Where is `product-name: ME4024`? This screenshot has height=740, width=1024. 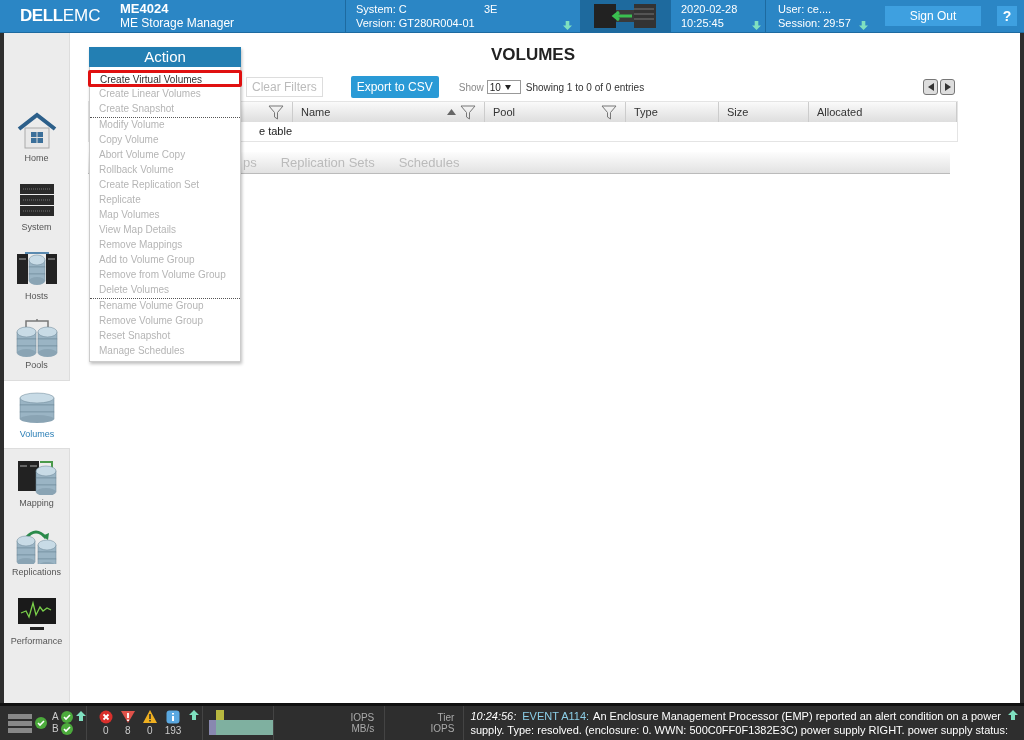
product-name: ME4024 is located at coordinates (145, 9).